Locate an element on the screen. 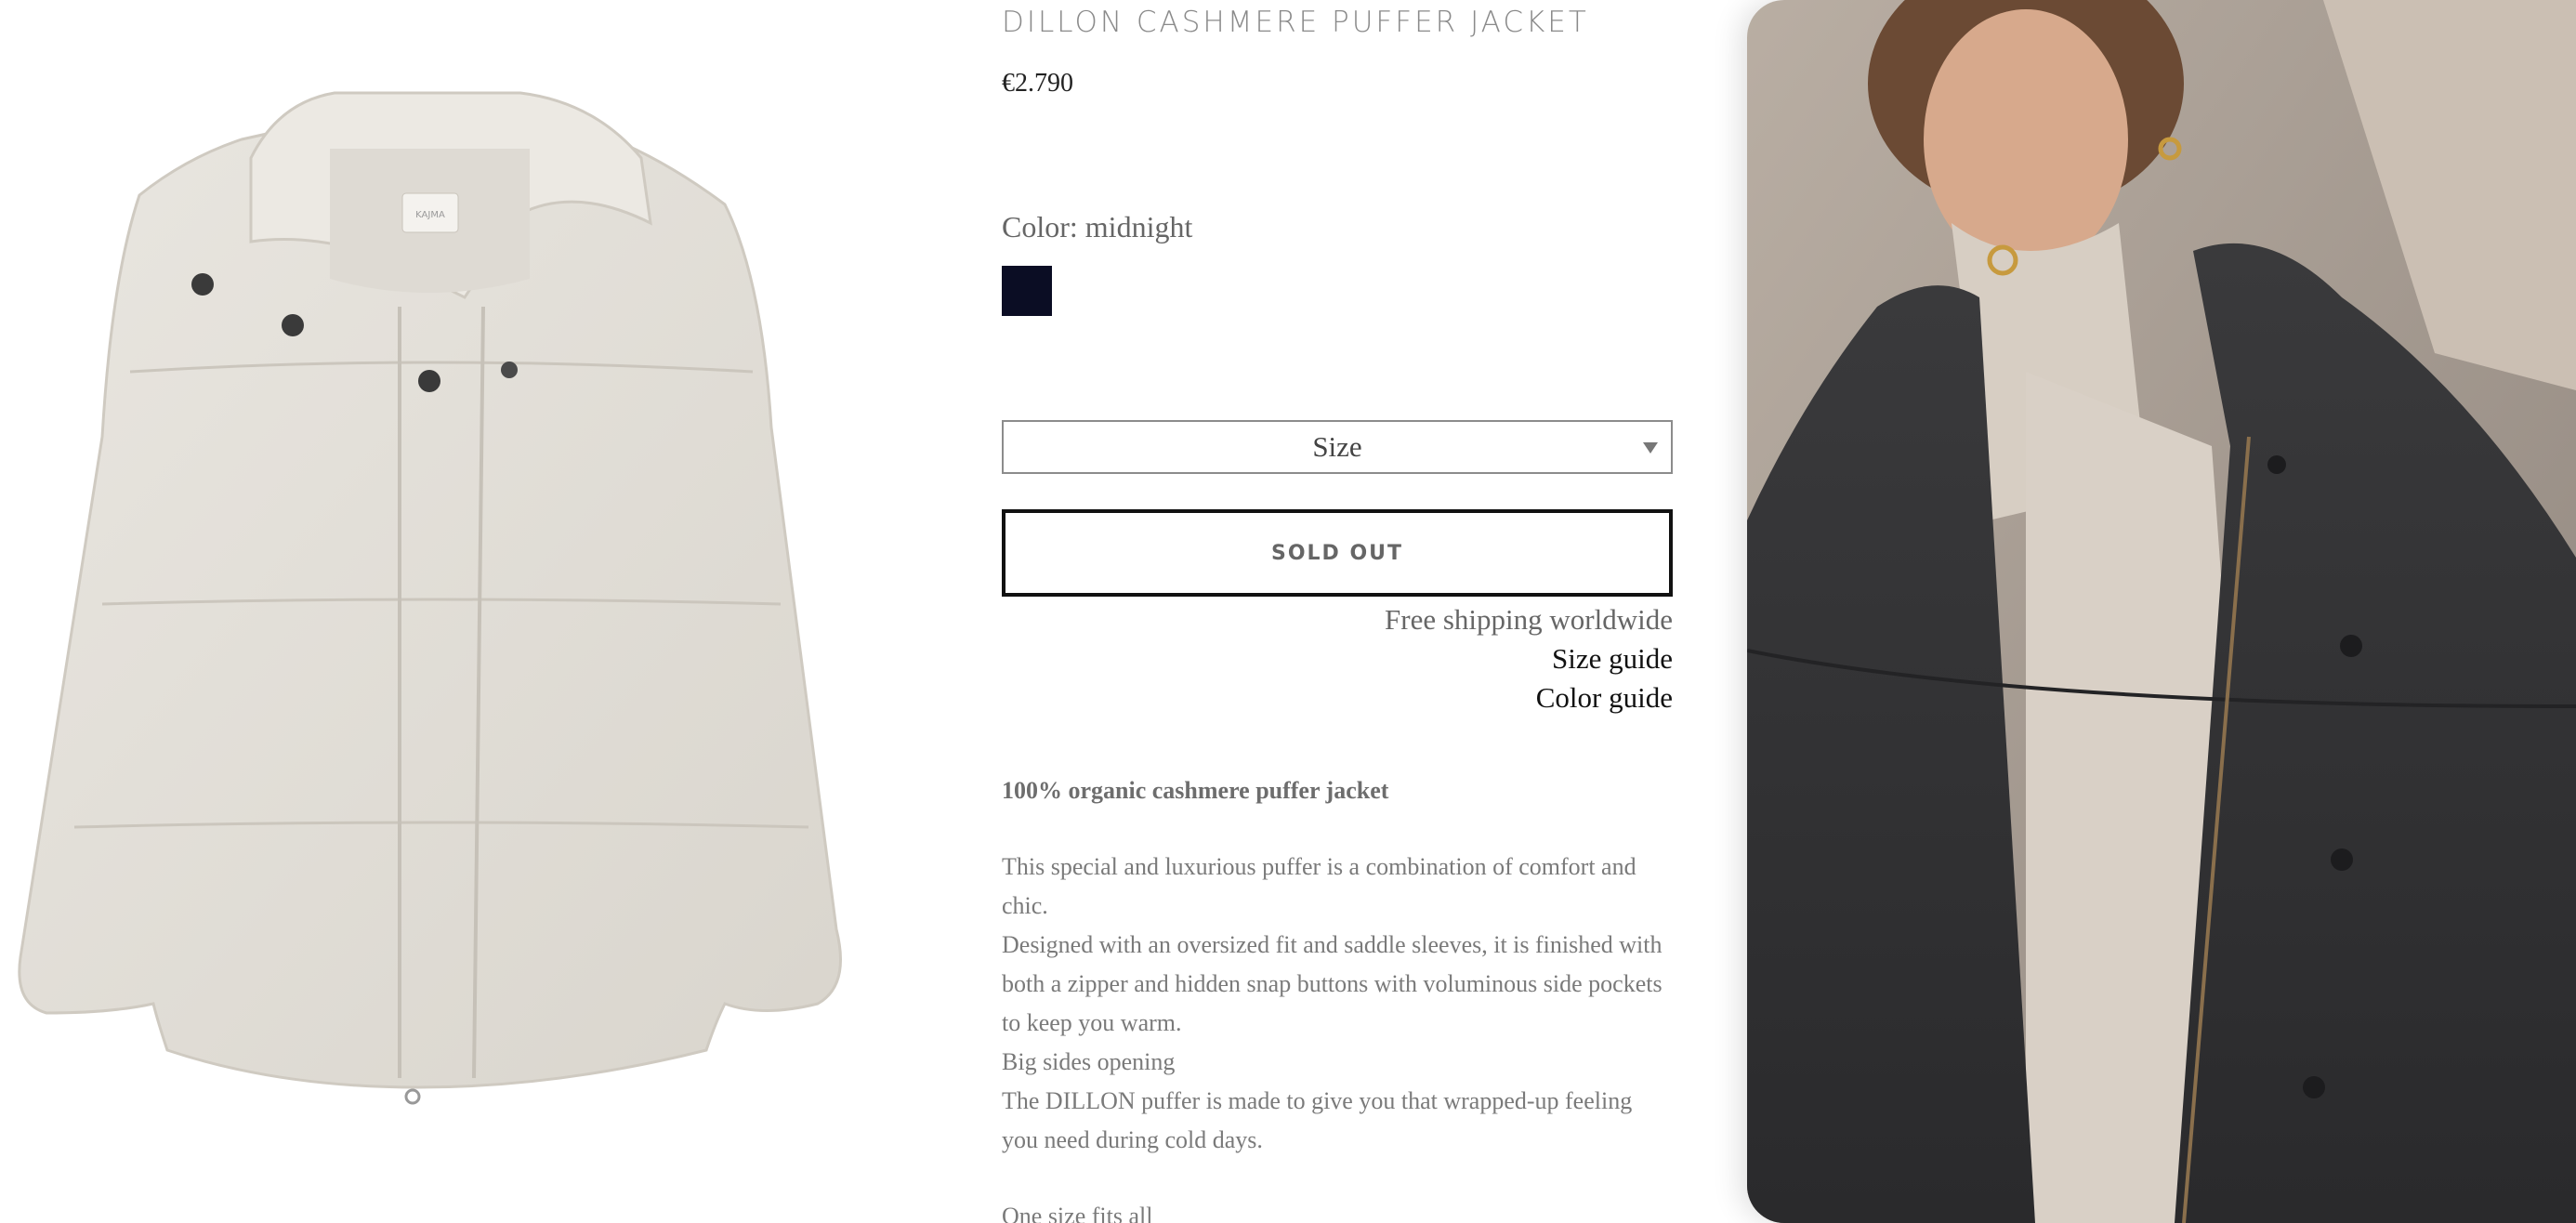 This screenshot has width=2576, height=1223. color-label: Color: midnight is located at coordinates (1097, 226).